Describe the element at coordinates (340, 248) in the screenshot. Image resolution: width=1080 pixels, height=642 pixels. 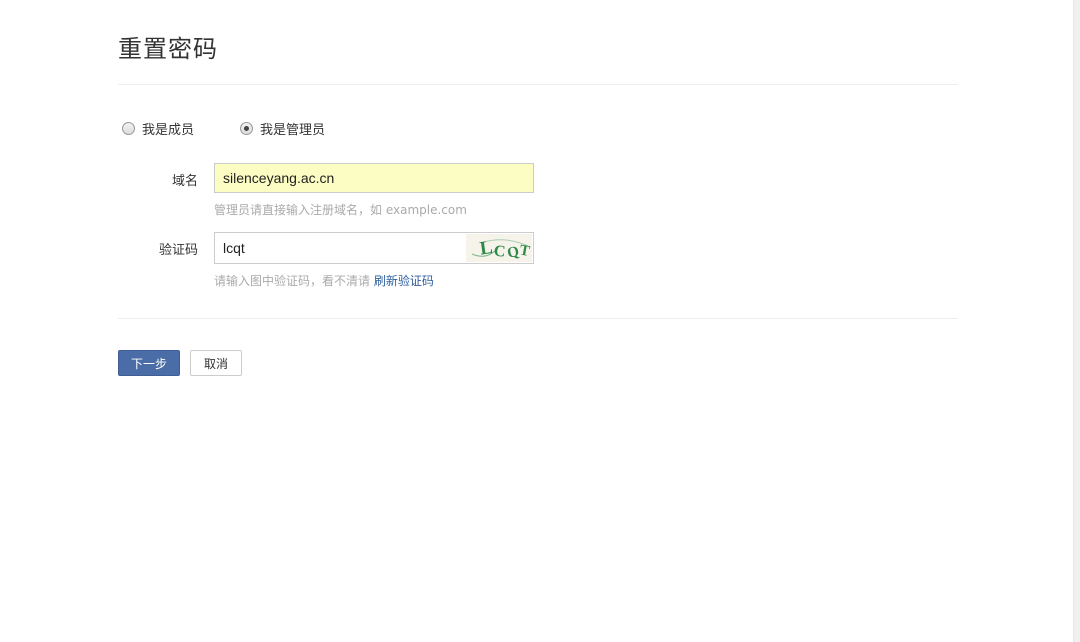
I see `captcha-input` at that location.